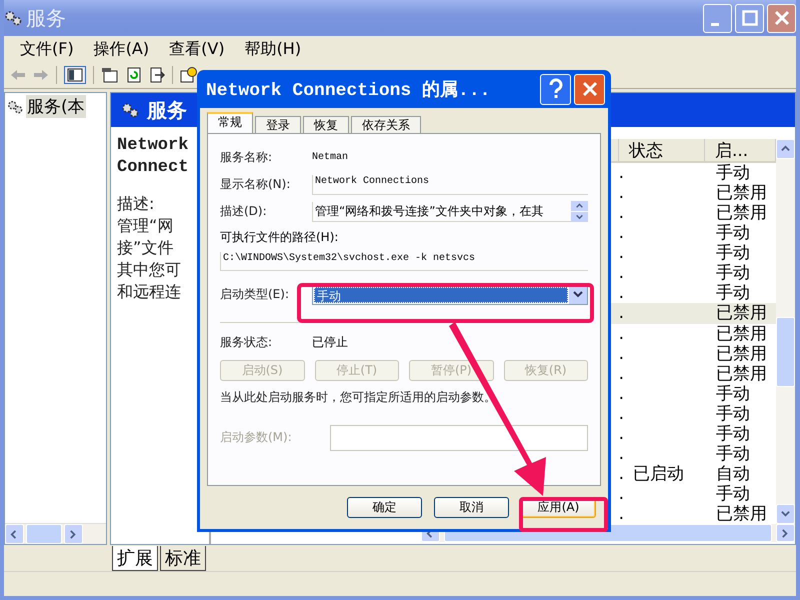  I want to click on dialog-button: 确定, so click(384, 507).